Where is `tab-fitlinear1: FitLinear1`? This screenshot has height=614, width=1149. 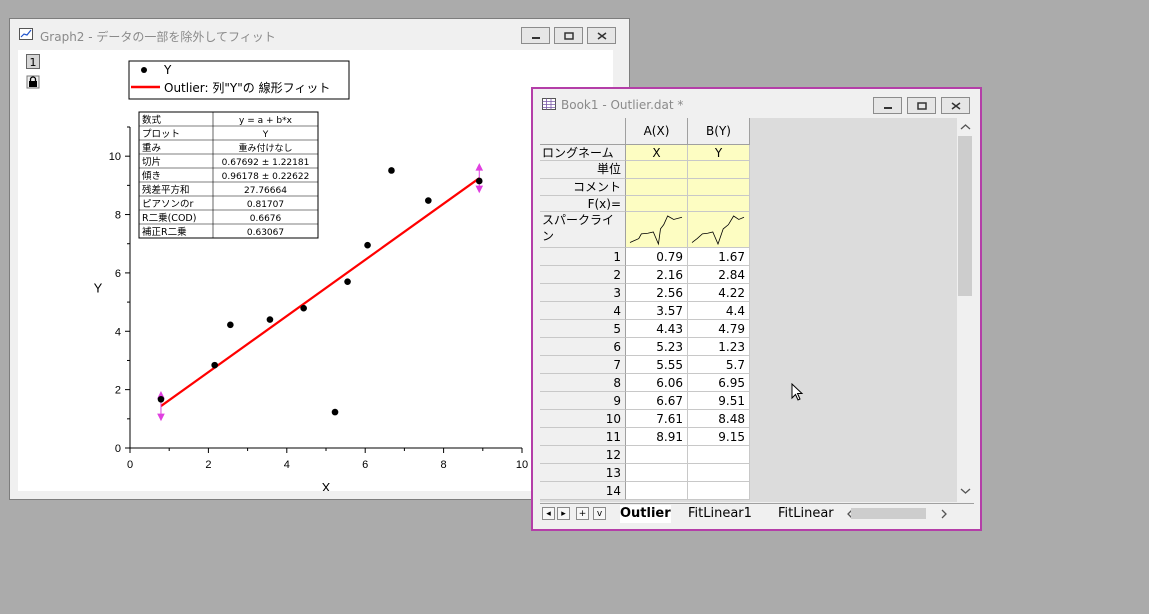 tab-fitlinear1: FitLinear1 is located at coordinates (720, 514).